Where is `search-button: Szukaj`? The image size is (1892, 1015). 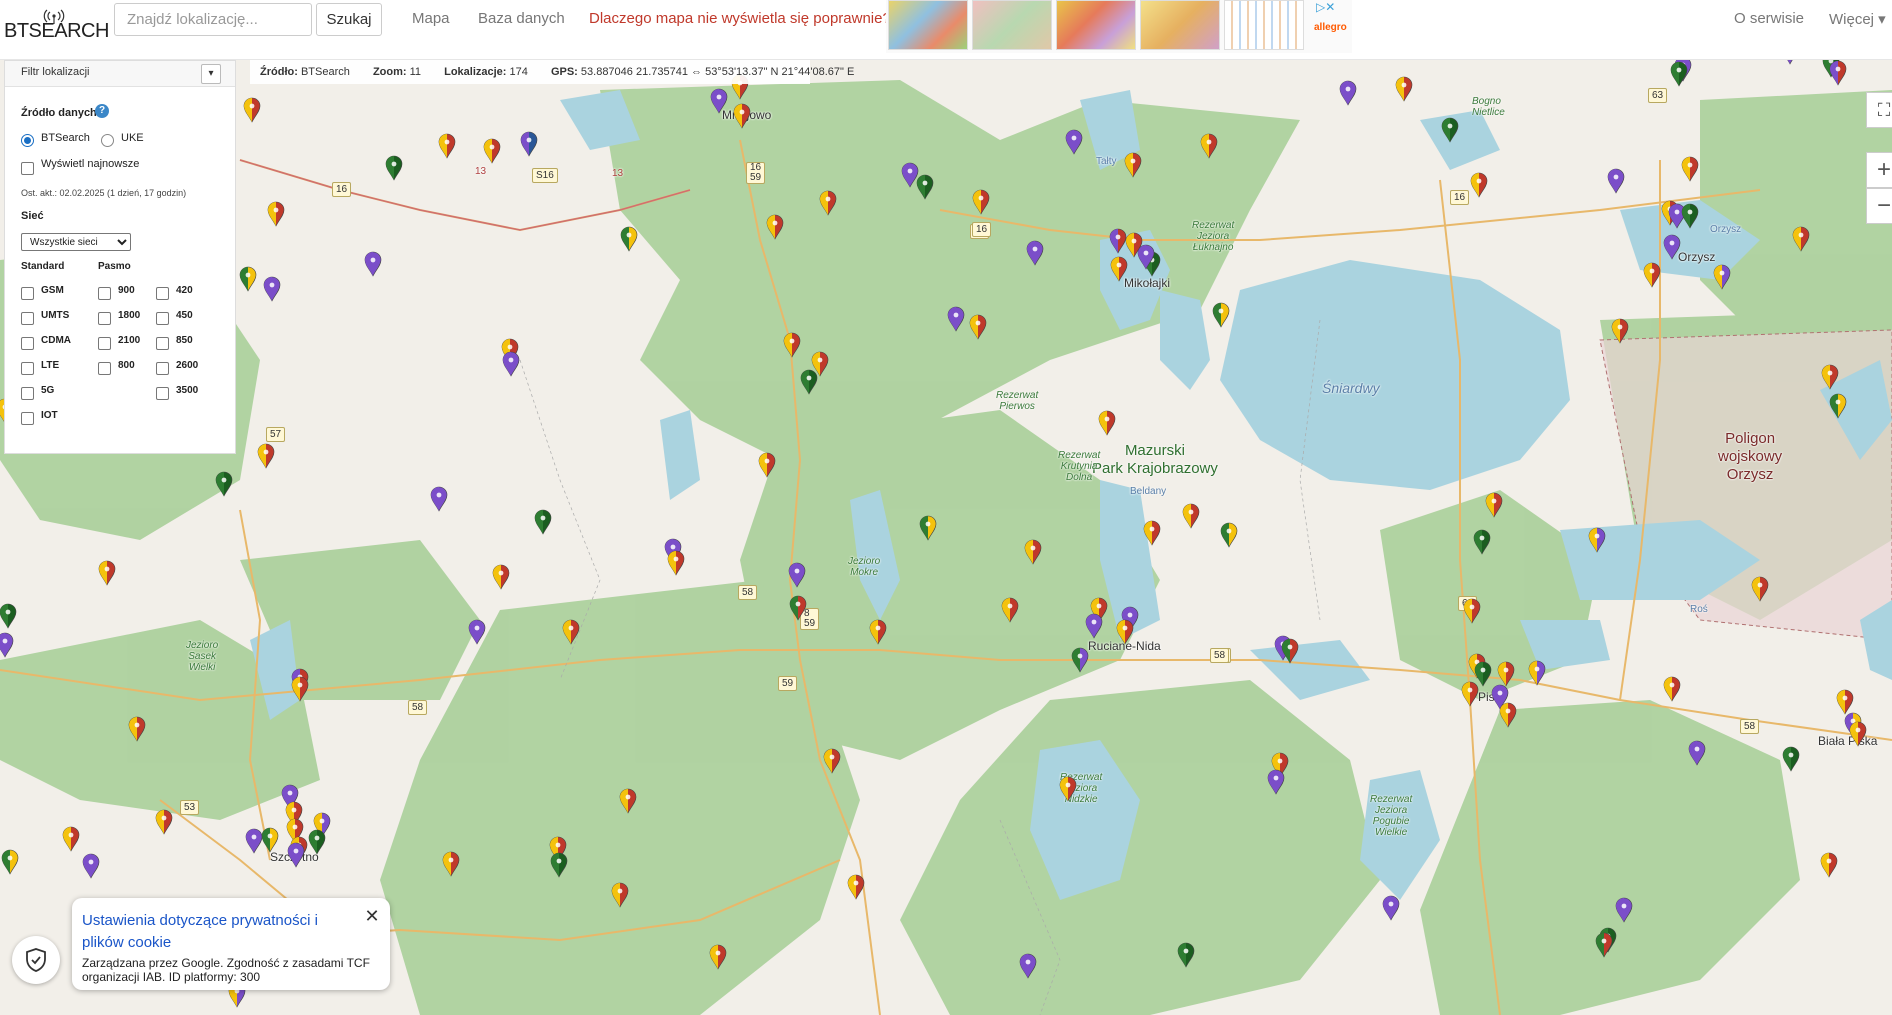
search-button: Szukaj is located at coordinates (349, 19).